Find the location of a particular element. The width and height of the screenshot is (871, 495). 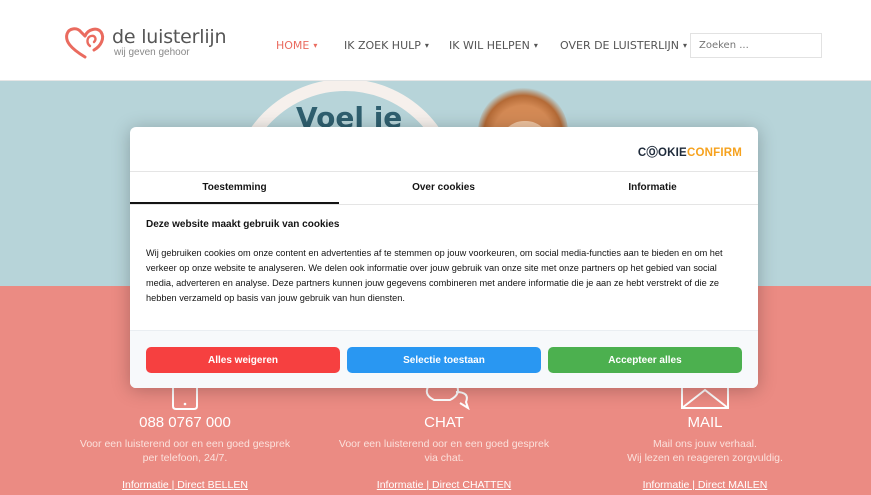

nav-home-label: HOME is located at coordinates (293, 45).